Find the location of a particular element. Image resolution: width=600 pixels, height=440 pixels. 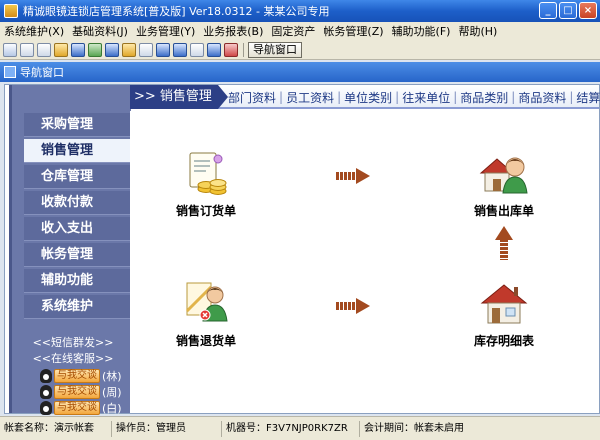

menu-fixed-assets: 固定资产 is located at coordinates (293, 31).